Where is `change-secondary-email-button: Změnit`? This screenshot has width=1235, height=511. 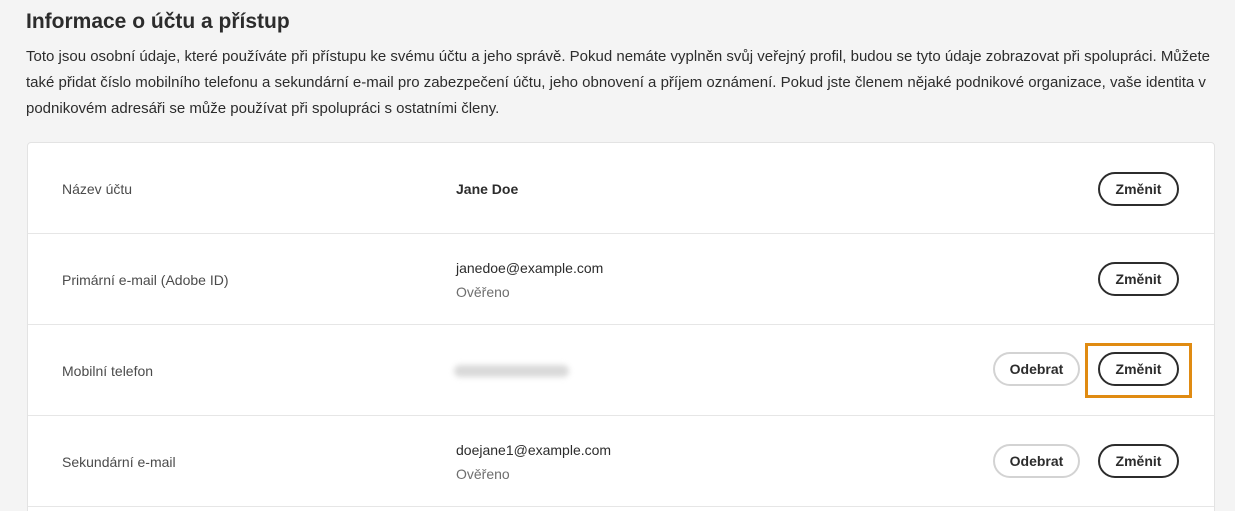 change-secondary-email-button: Změnit is located at coordinates (1138, 461).